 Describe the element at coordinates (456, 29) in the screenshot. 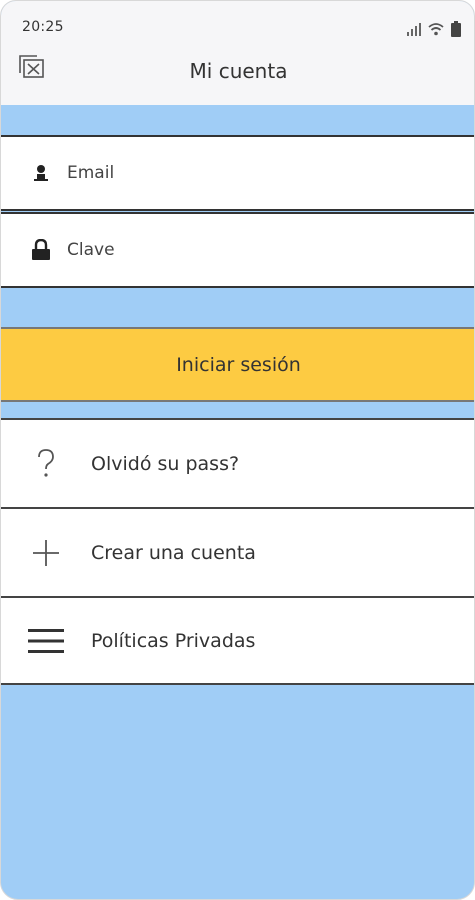

I see `battery-icon` at that location.